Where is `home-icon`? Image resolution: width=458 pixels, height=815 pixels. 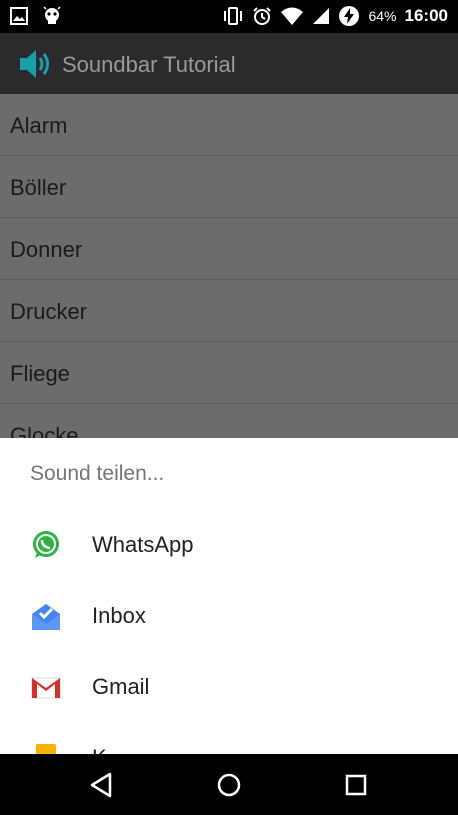
home-icon is located at coordinates (229, 785).